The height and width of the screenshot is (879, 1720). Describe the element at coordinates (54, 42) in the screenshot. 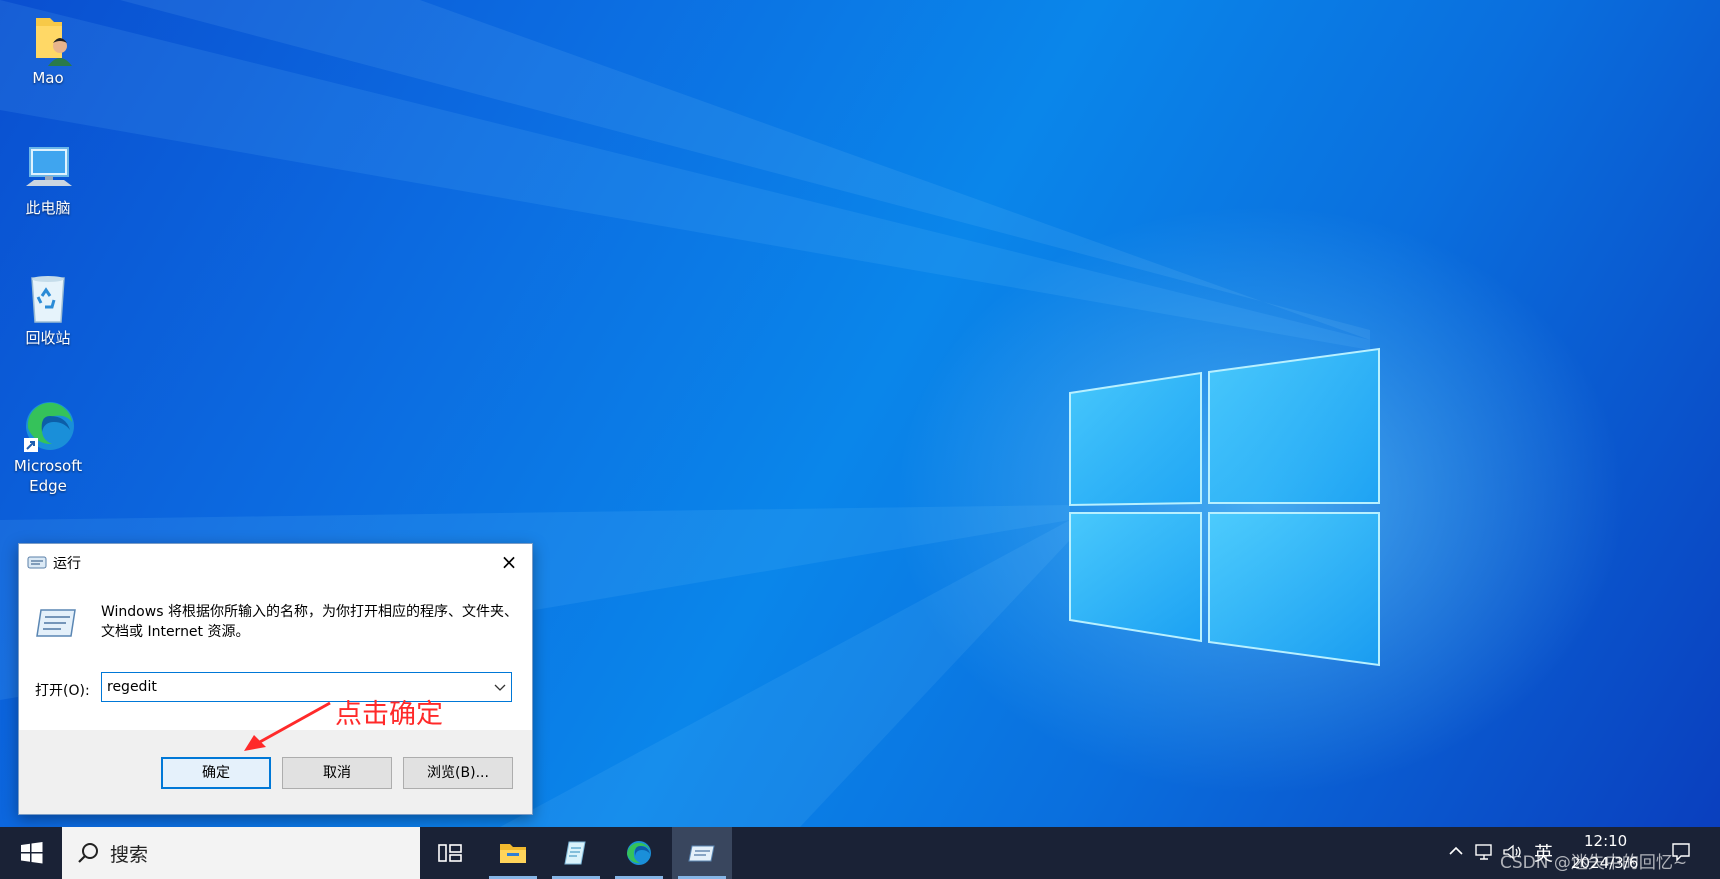

I see `user-folder-icon` at that location.